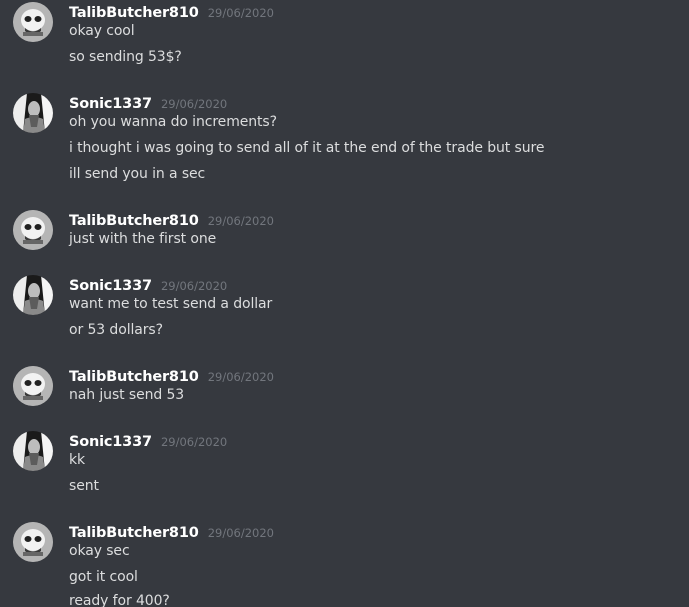 The width and height of the screenshot is (689, 607). I want to click on message-text: ill send you in a sec, so click(137, 174).